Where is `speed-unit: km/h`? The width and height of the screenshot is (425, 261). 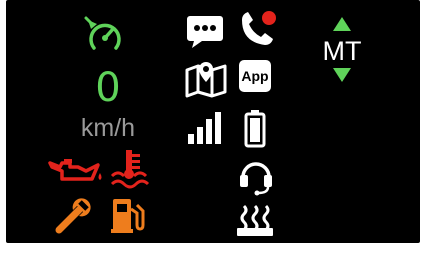
speed-unit: km/h is located at coordinates (108, 128).